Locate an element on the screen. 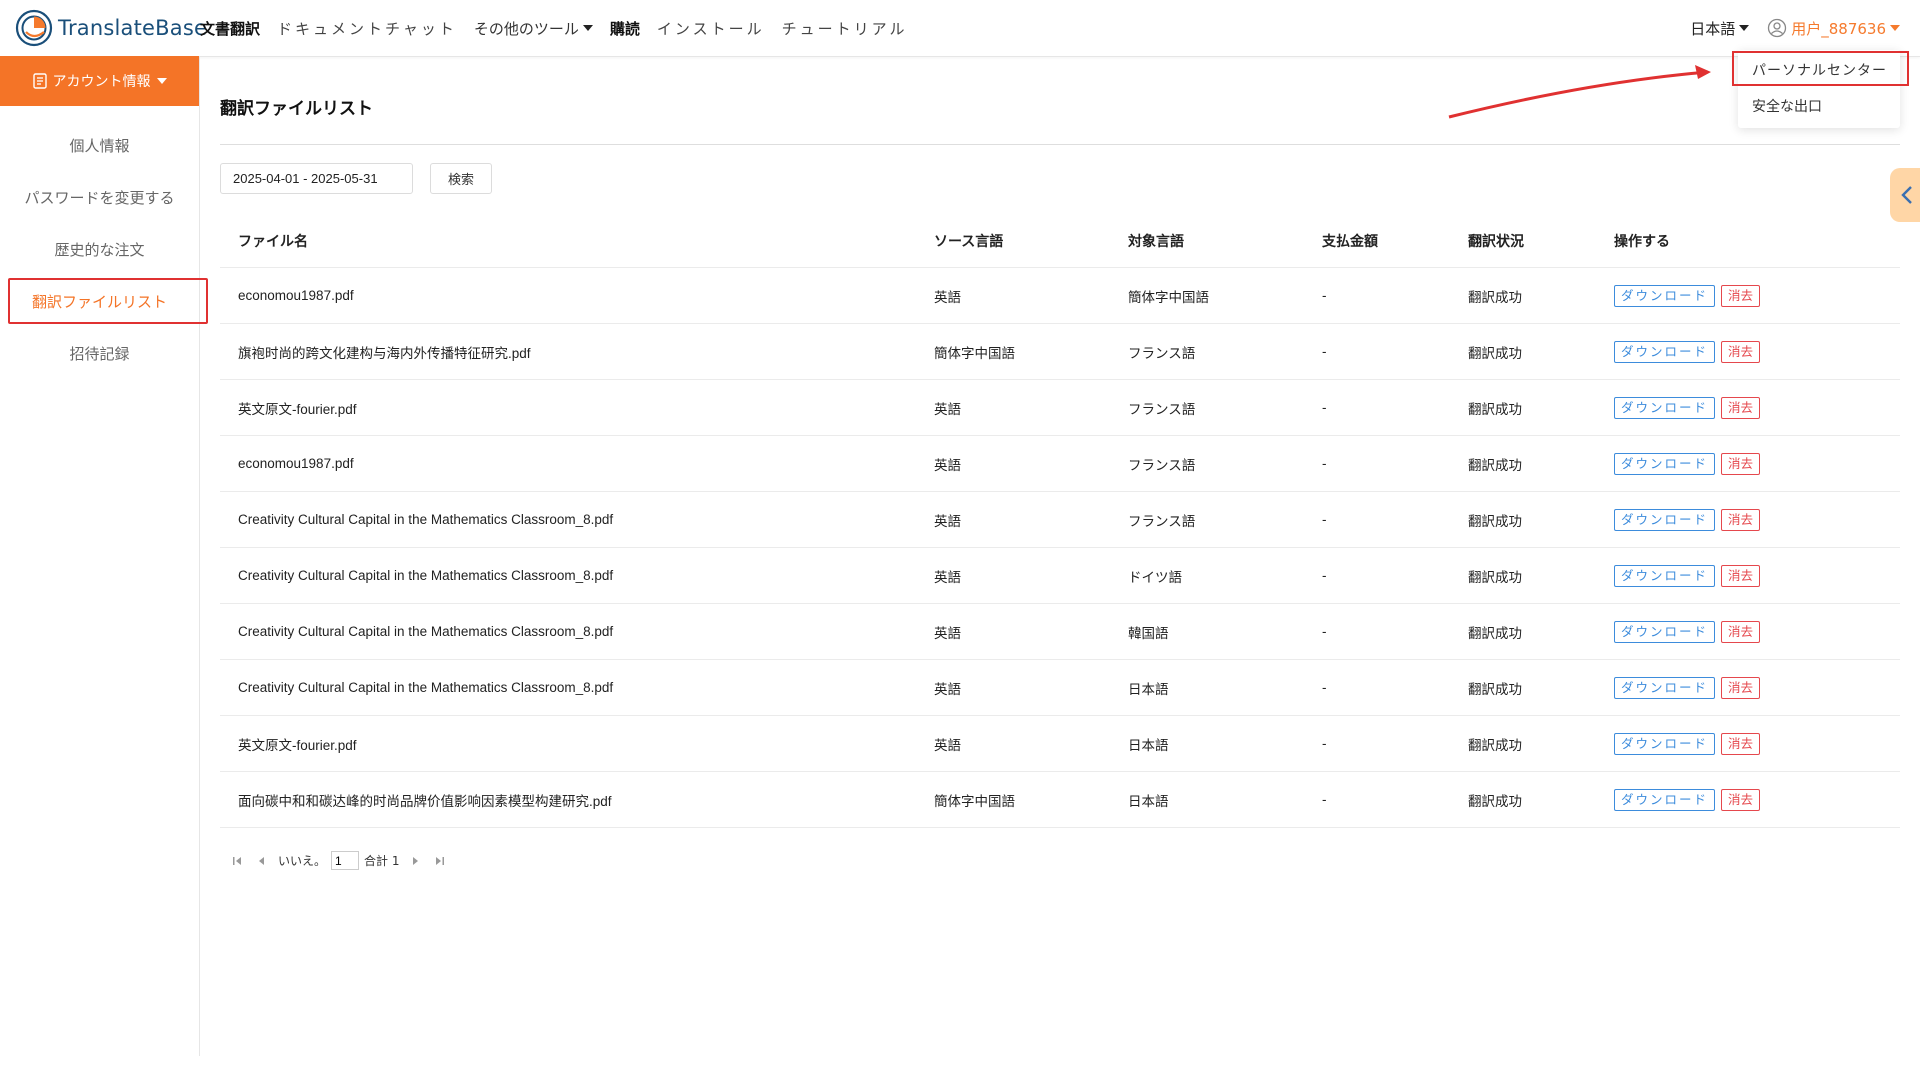 Image resolution: width=1920 pixels, height=1079 pixels. sidebar-item-order-history: 歴史的な注文 is located at coordinates (99, 250).